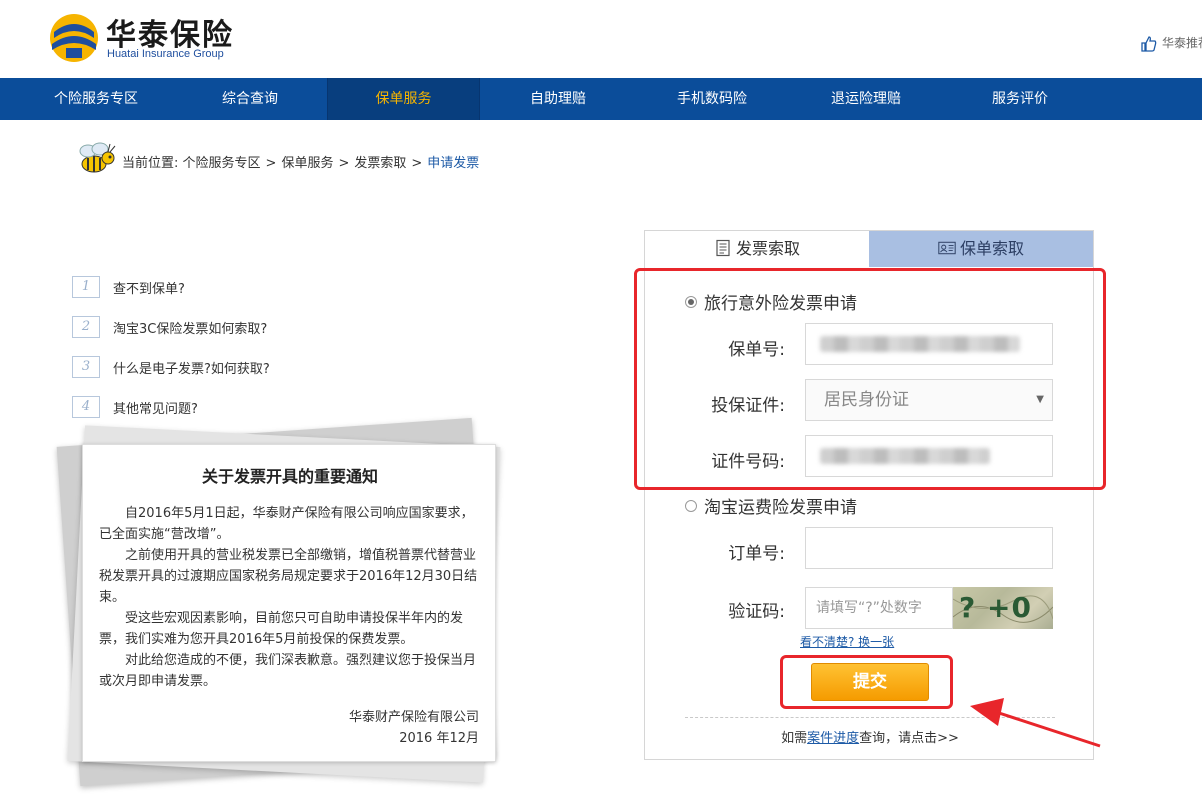 The image size is (1202, 794). What do you see at coordinates (767, 248) in the screenshot?
I see `tab-invoice-label: 发票索取` at bounding box center [767, 248].